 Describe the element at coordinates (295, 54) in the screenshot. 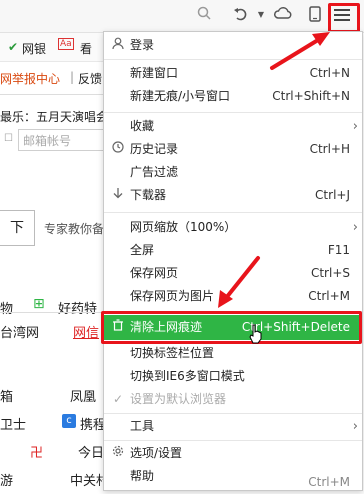

I see `arrow-to-menu` at that location.